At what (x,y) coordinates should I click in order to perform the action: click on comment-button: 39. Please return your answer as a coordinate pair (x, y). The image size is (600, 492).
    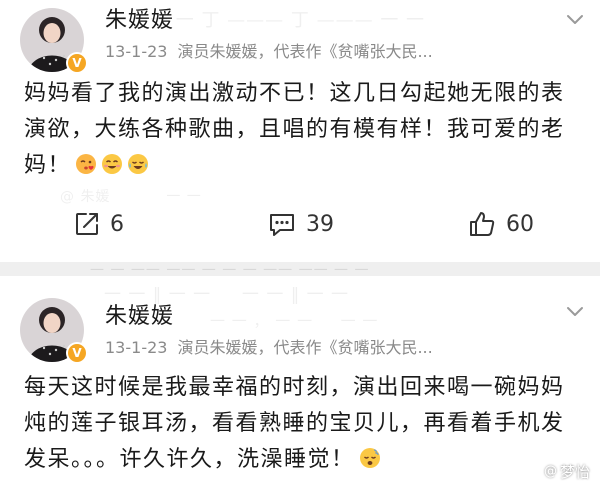
    Looking at the image, I should click on (301, 224).